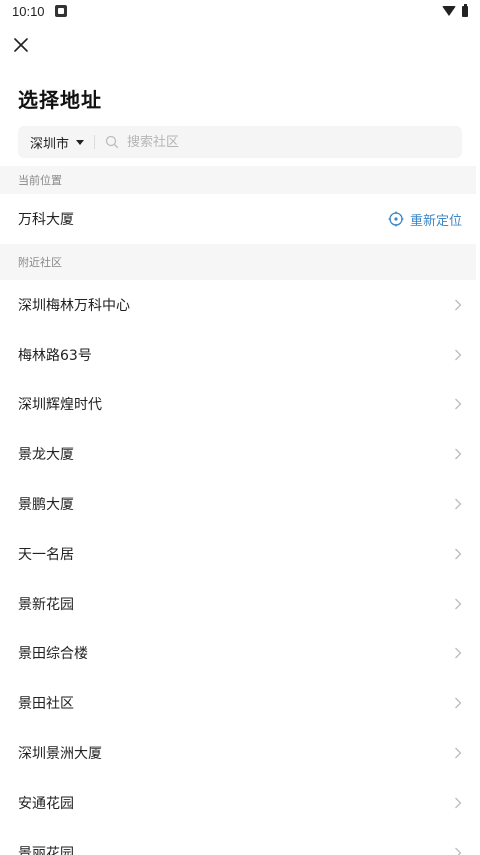  What do you see at coordinates (60, 11) in the screenshot?
I see `notification-icon` at bounding box center [60, 11].